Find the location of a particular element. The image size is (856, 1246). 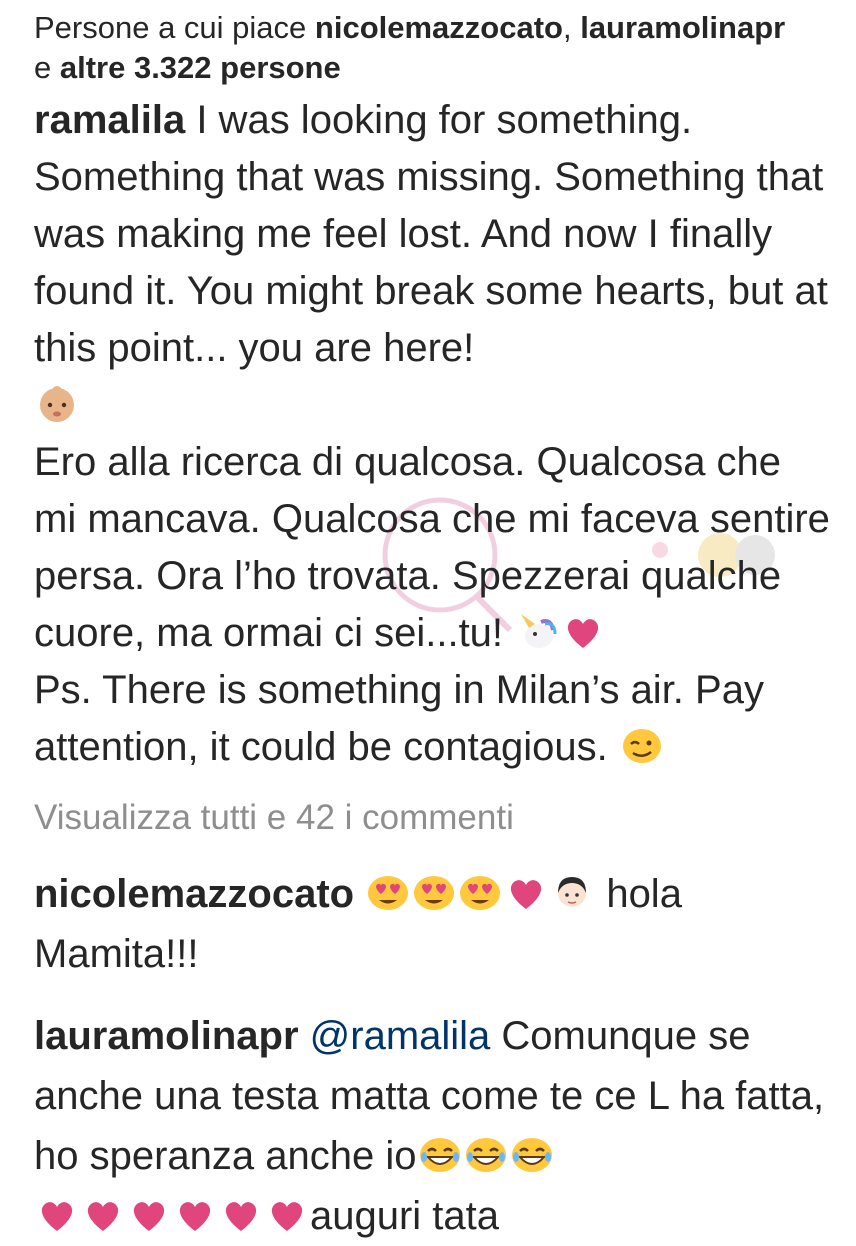

baby-emoji-icon is located at coordinates (57, 404).